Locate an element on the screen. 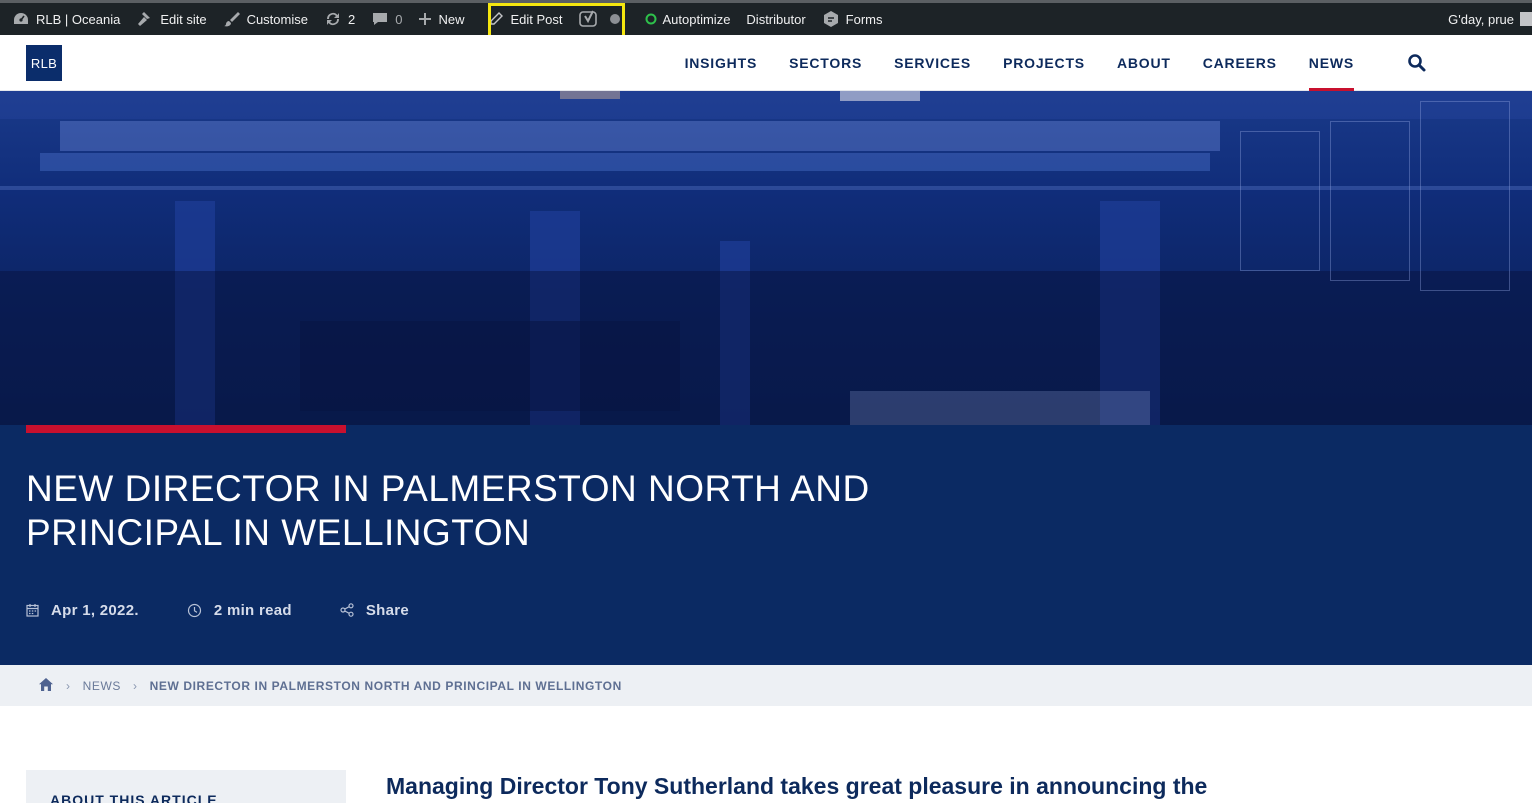  paintbrush-icon is located at coordinates (231, 19).